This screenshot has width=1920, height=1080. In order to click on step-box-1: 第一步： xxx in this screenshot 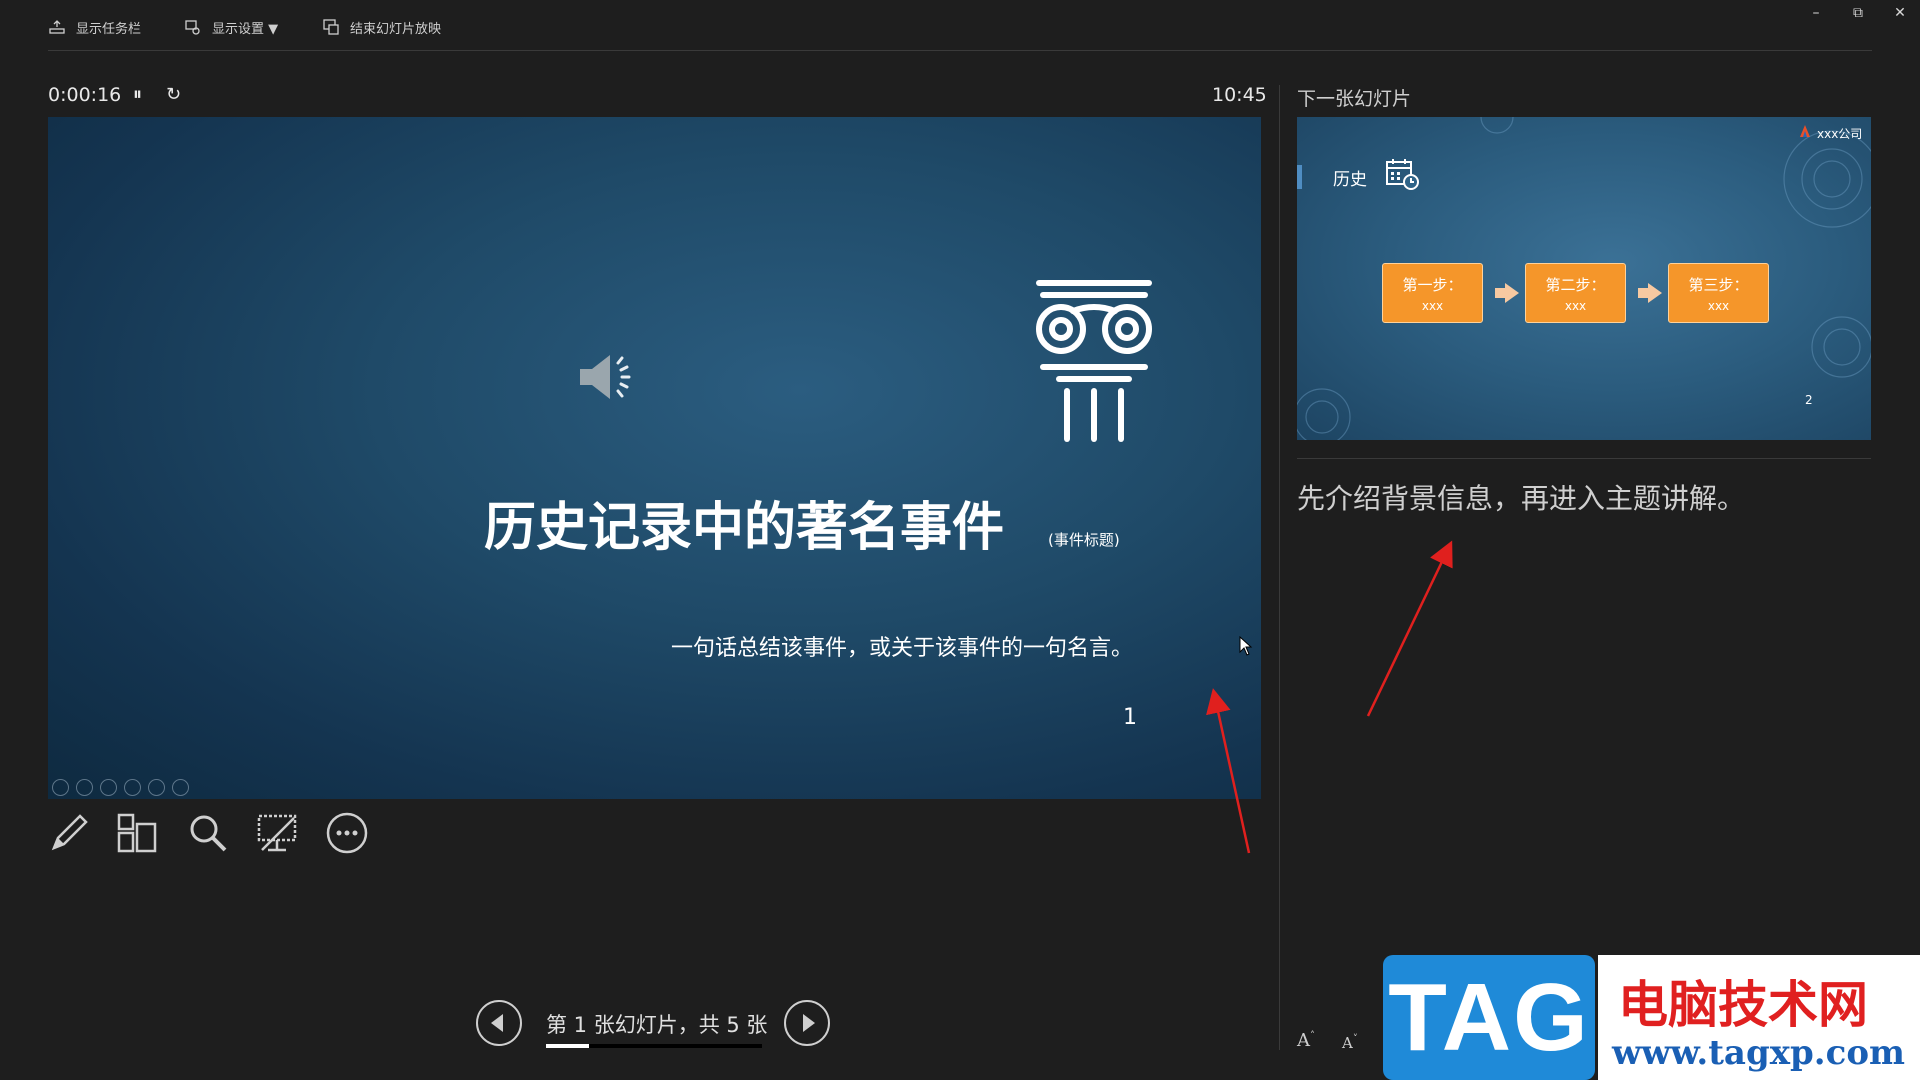, I will do `click(1432, 293)`.